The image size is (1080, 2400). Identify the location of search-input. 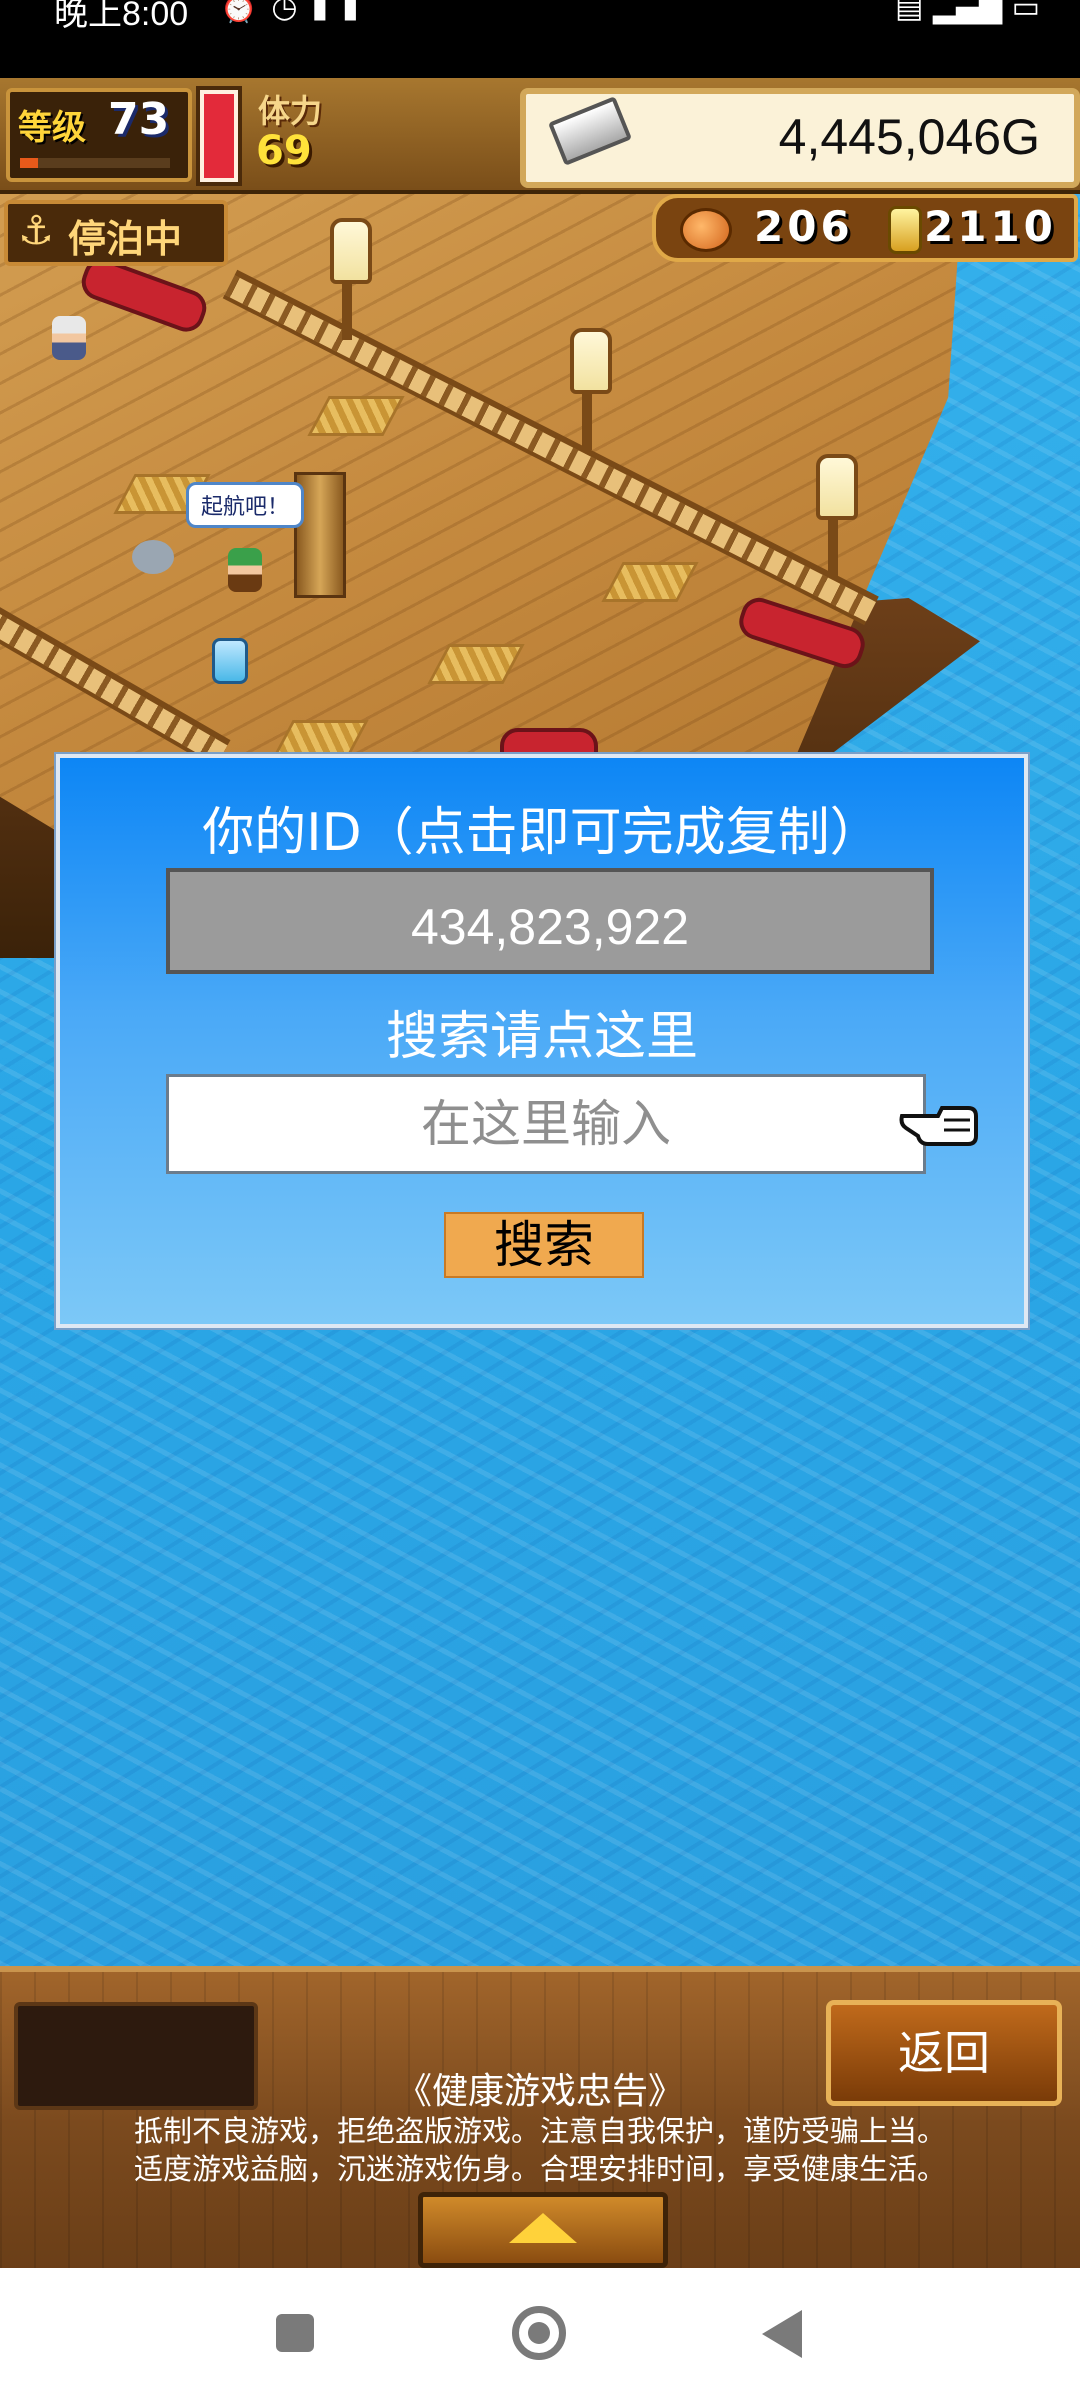
(546, 1124).